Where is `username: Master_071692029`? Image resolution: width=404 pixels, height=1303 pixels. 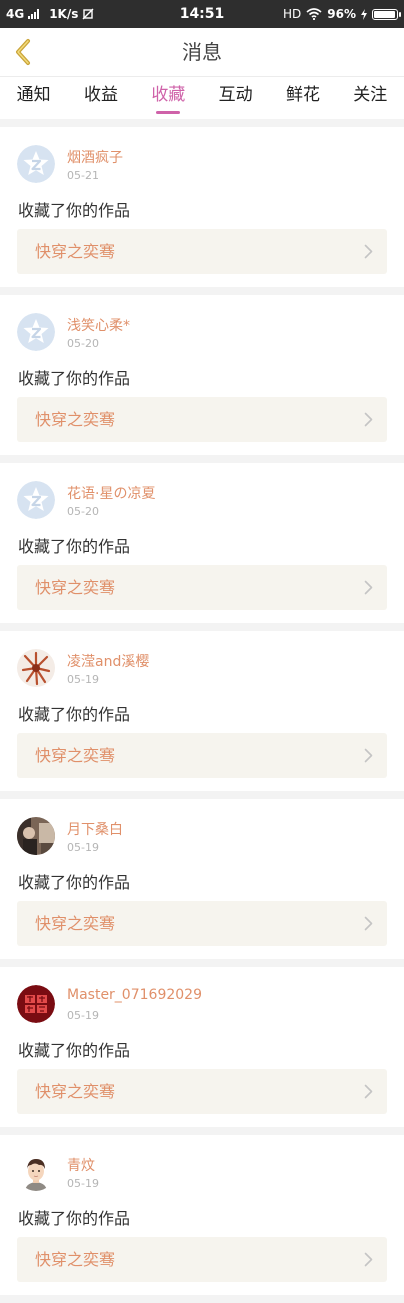 username: Master_071692029 is located at coordinates (134, 995).